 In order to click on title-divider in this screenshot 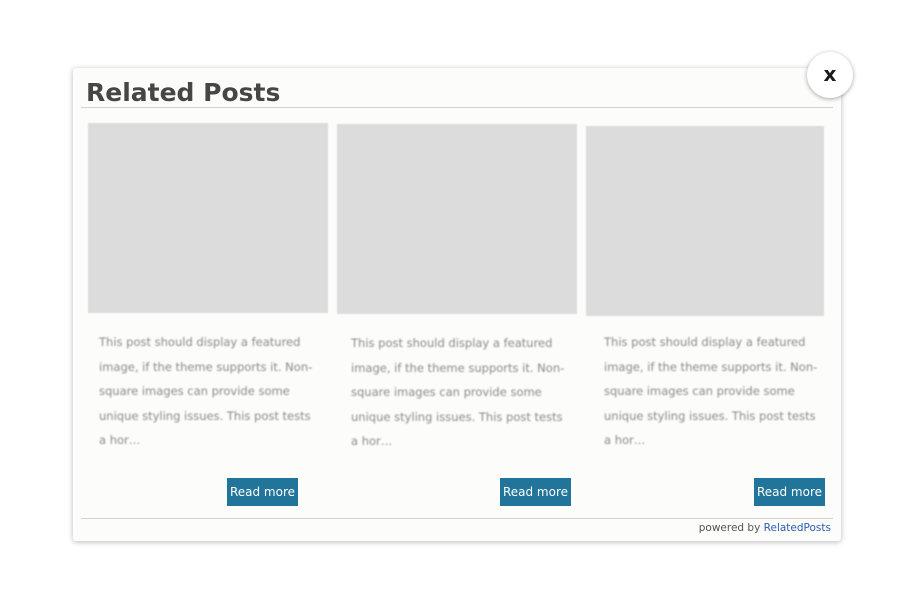, I will do `click(457, 107)`.